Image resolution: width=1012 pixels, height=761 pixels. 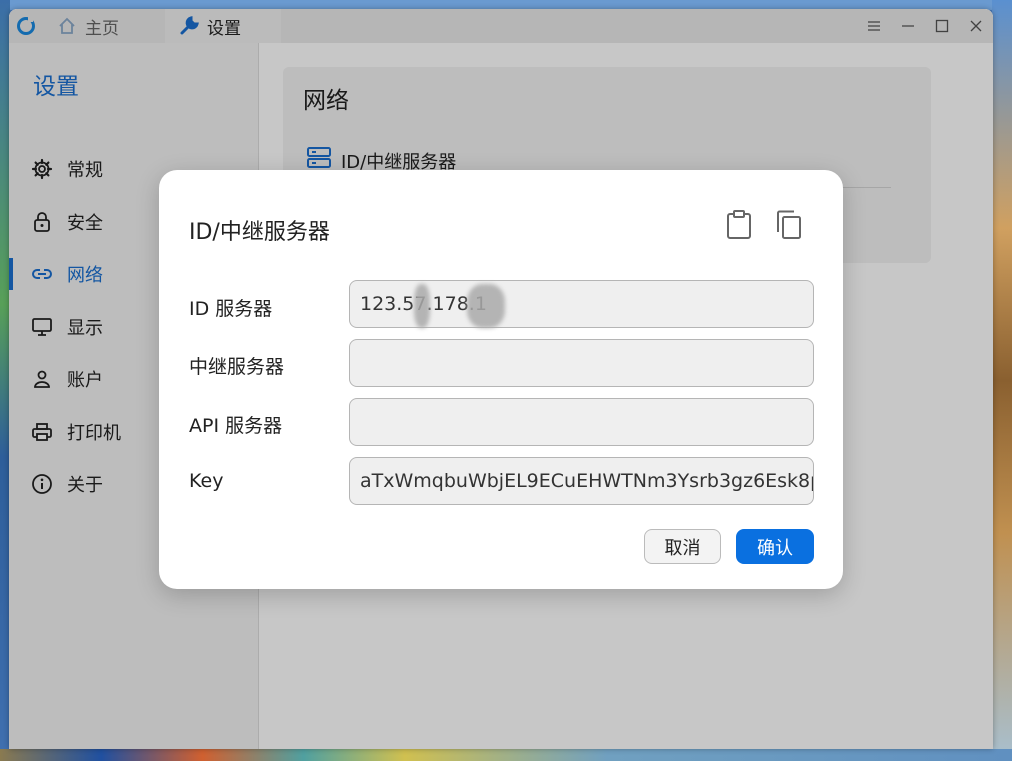 I want to click on key-label: Key, so click(x=206, y=481).